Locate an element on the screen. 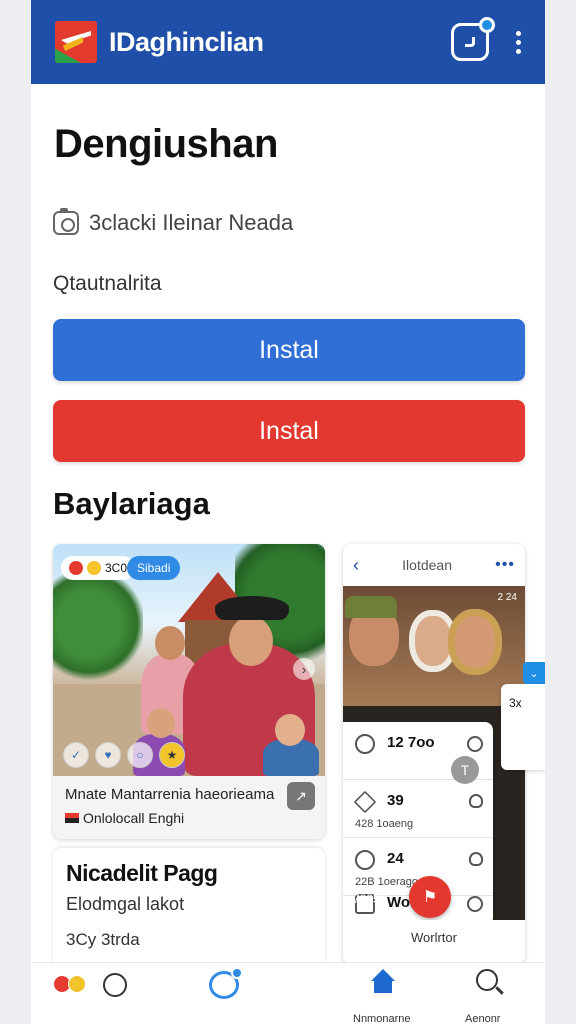  stat-value: 24 is located at coordinates (395, 858).